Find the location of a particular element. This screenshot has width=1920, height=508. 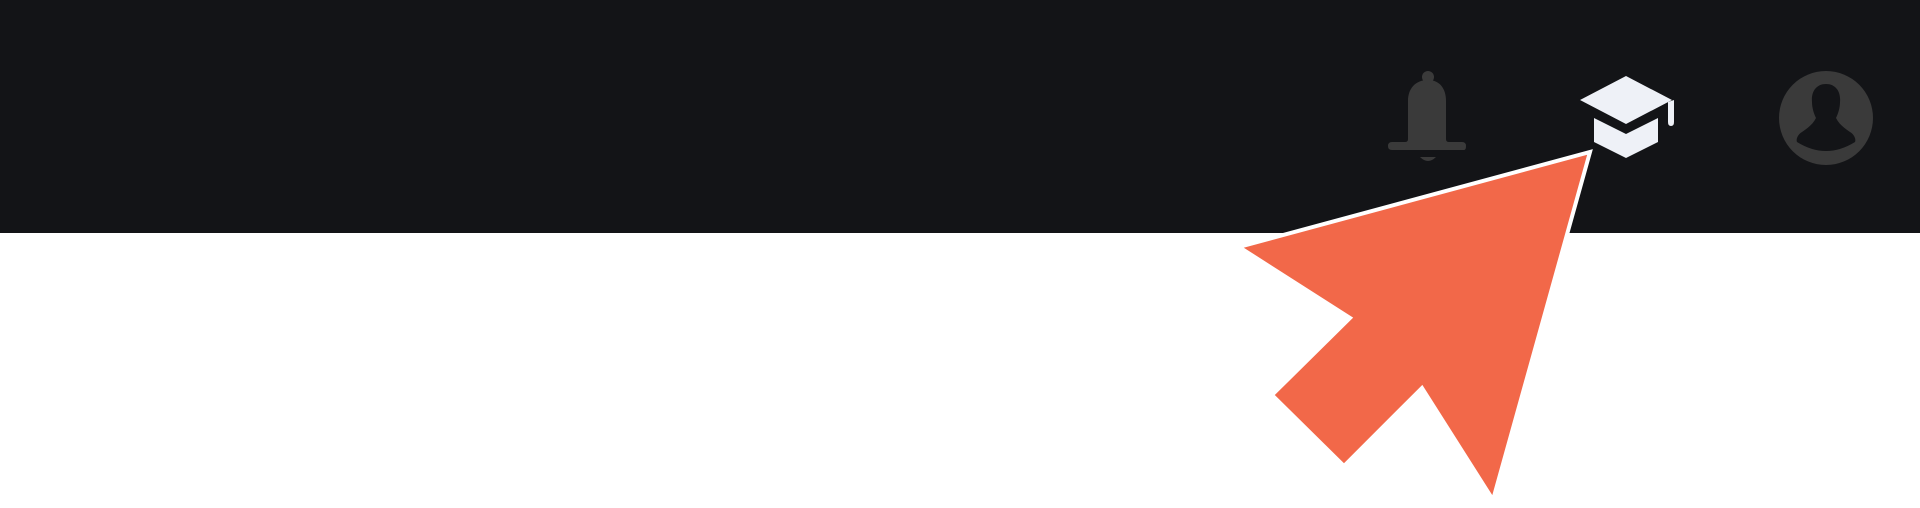

user-avatar-icon is located at coordinates (1826, 118).